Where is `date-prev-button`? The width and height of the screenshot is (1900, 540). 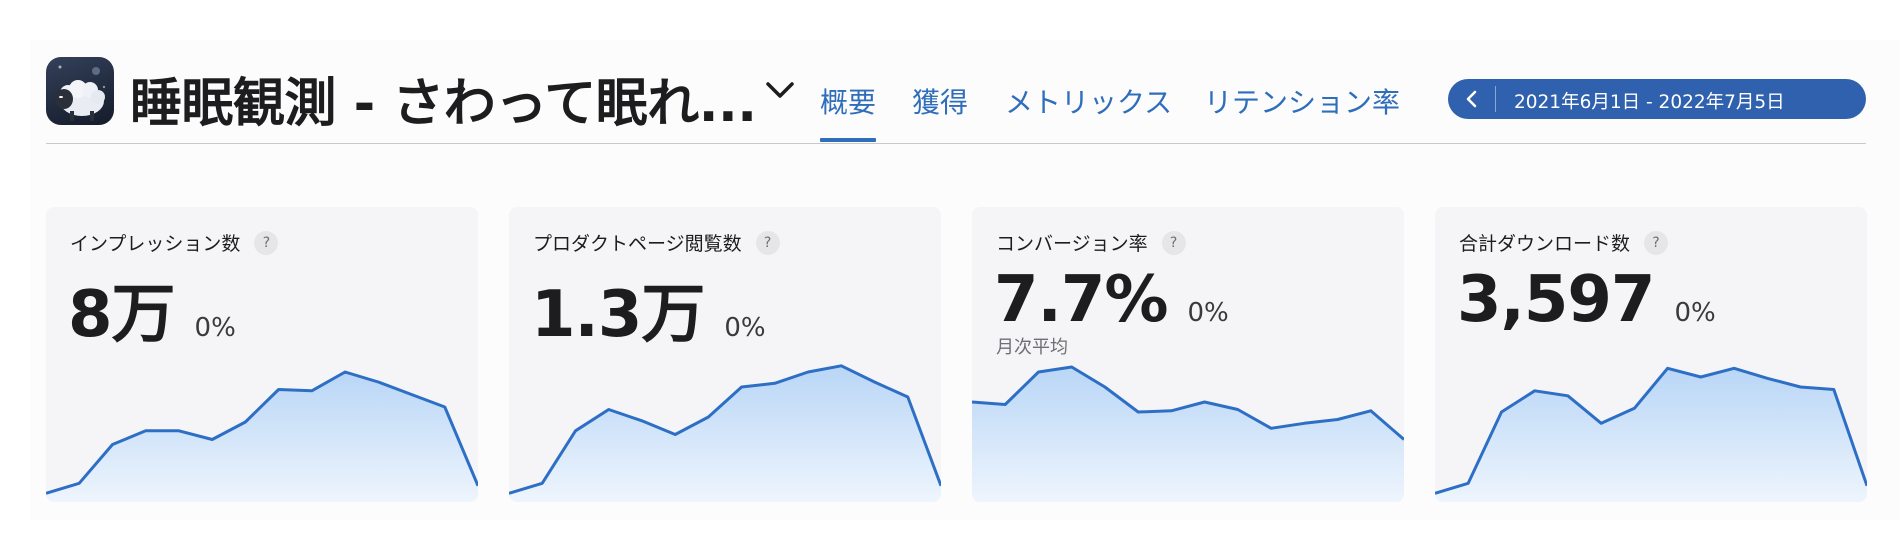 date-prev-button is located at coordinates (1473, 99).